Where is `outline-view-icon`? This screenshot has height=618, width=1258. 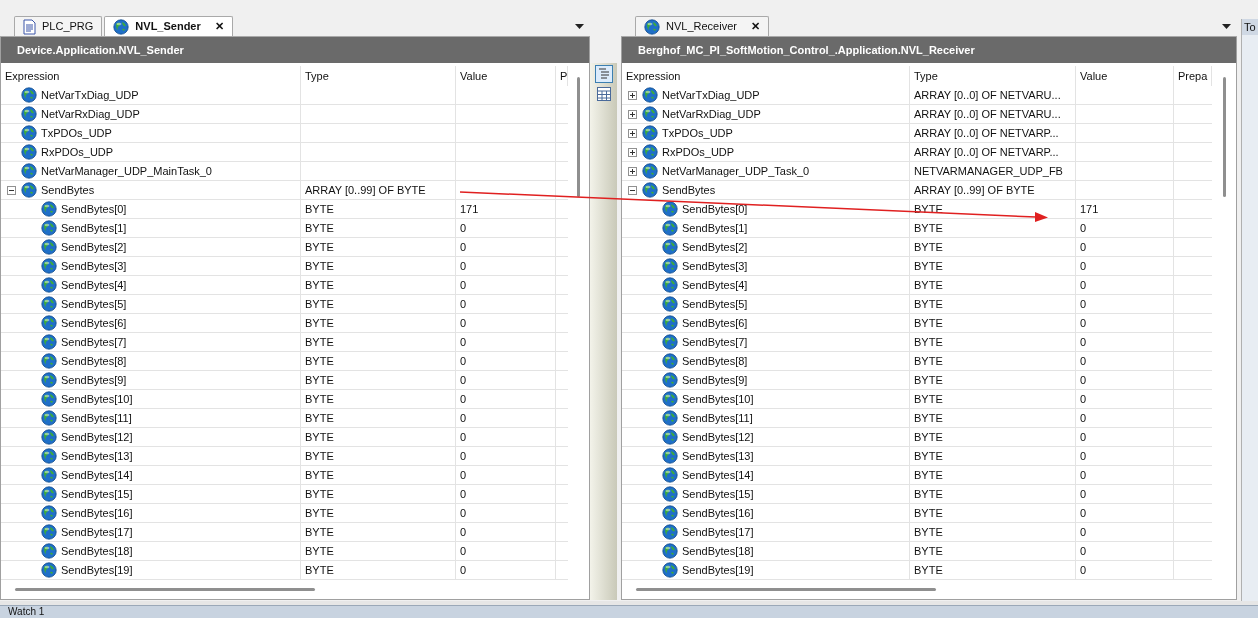 outline-view-icon is located at coordinates (603, 74).